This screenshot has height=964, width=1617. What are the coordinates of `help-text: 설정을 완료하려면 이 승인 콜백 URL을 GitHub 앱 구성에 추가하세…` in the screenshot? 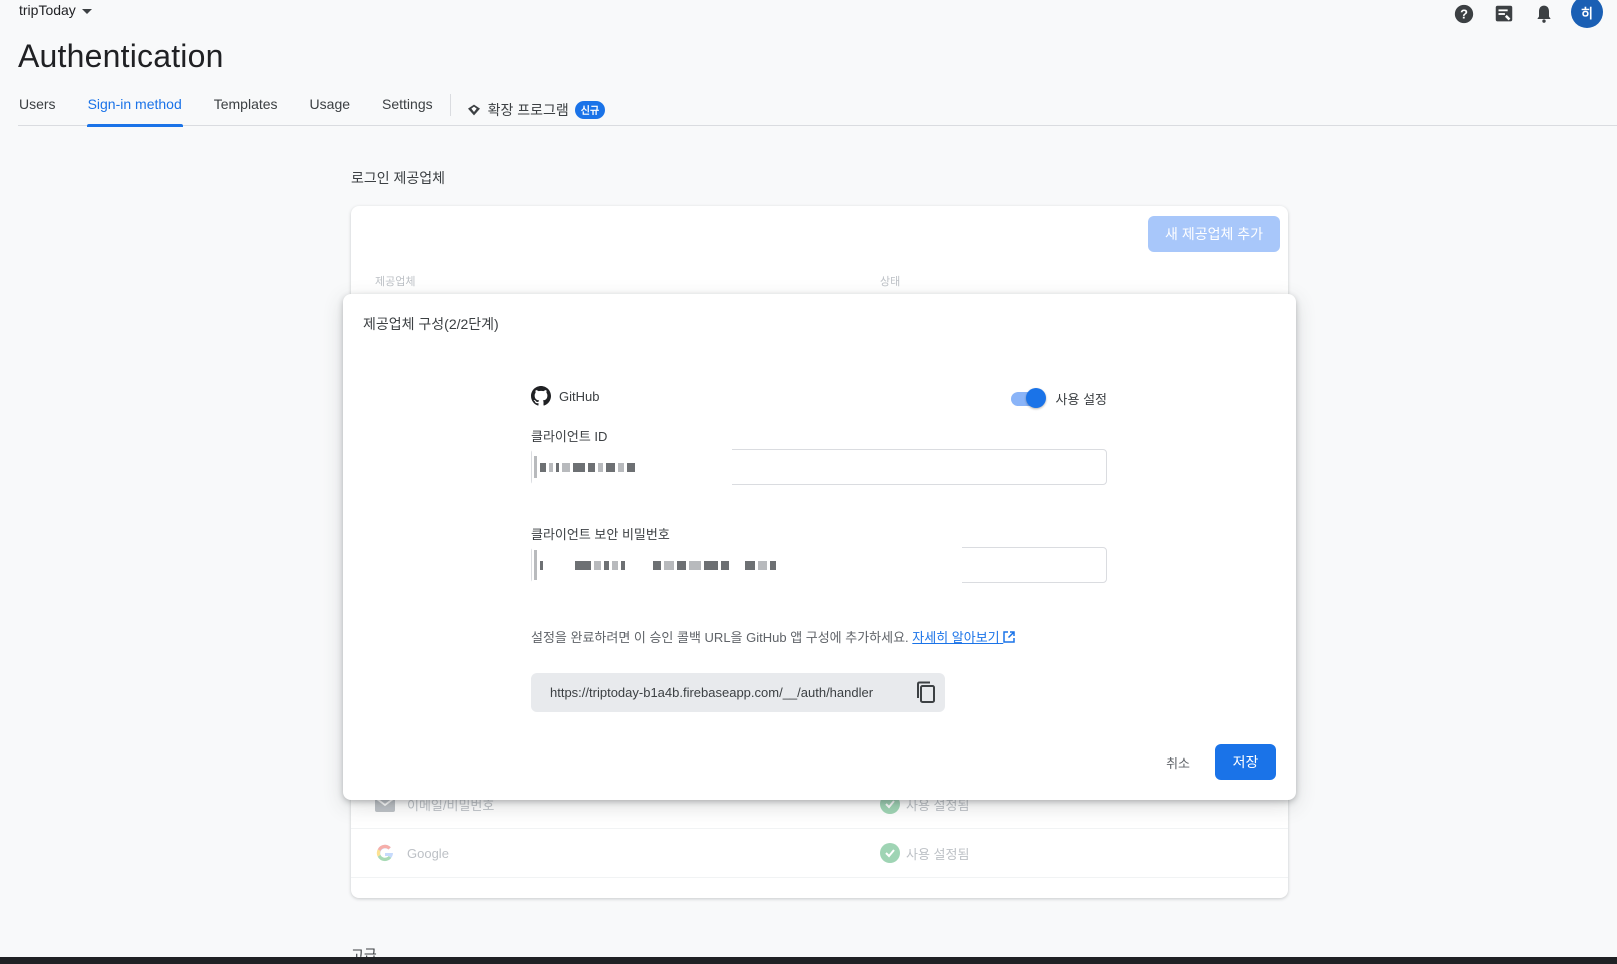 It's located at (720, 637).